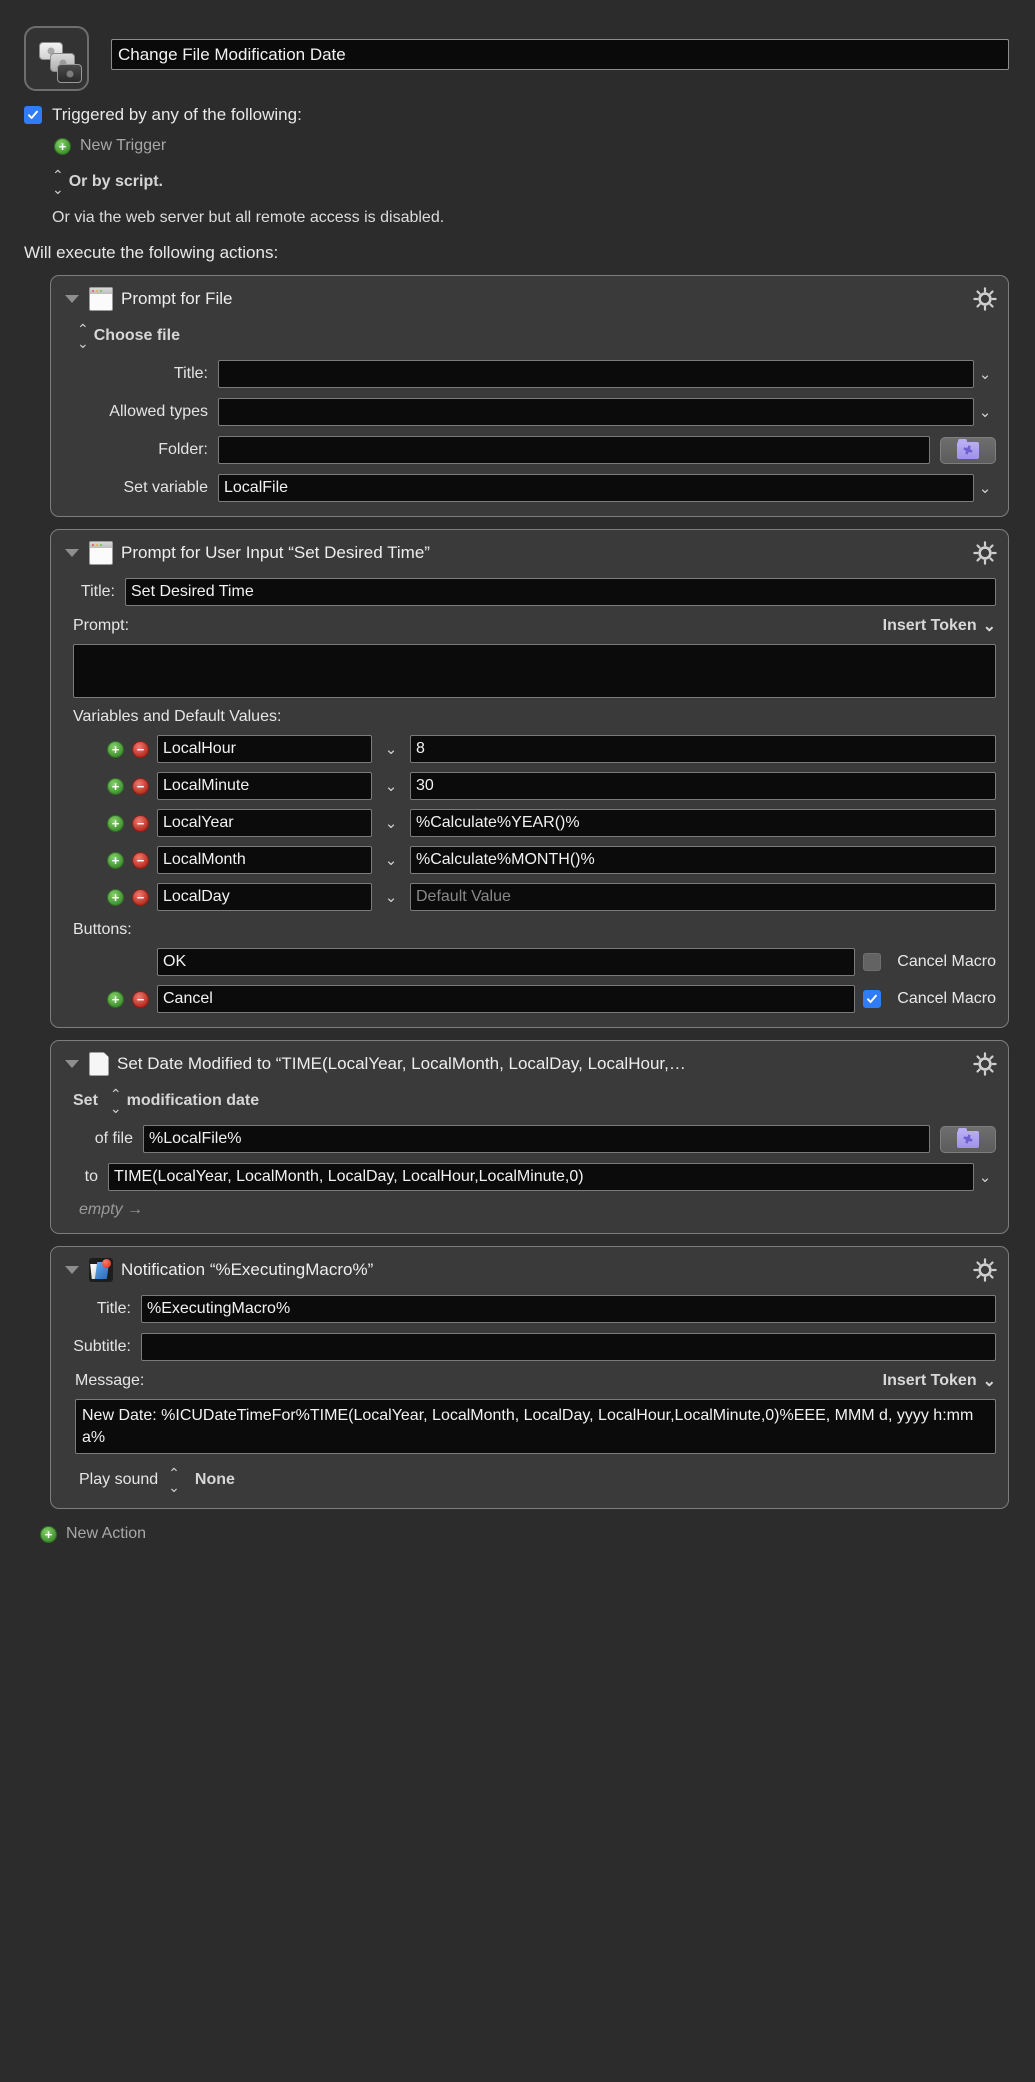 Image resolution: width=1035 pixels, height=2082 pixels. Describe the element at coordinates (506, 962) in the screenshot. I see `button-label-input: OK` at that location.